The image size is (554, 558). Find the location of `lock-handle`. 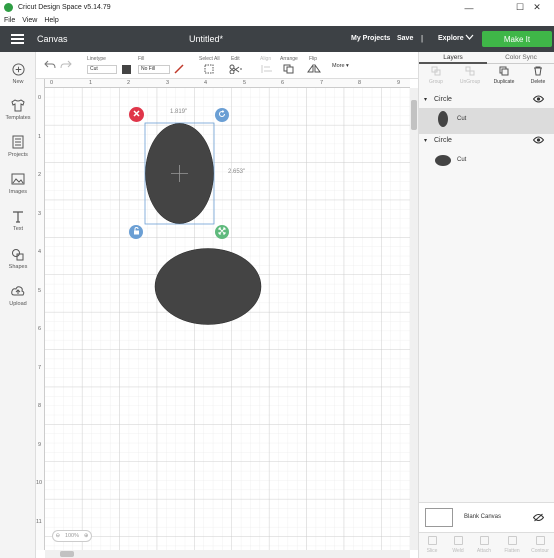

lock-handle is located at coordinates (136, 232).